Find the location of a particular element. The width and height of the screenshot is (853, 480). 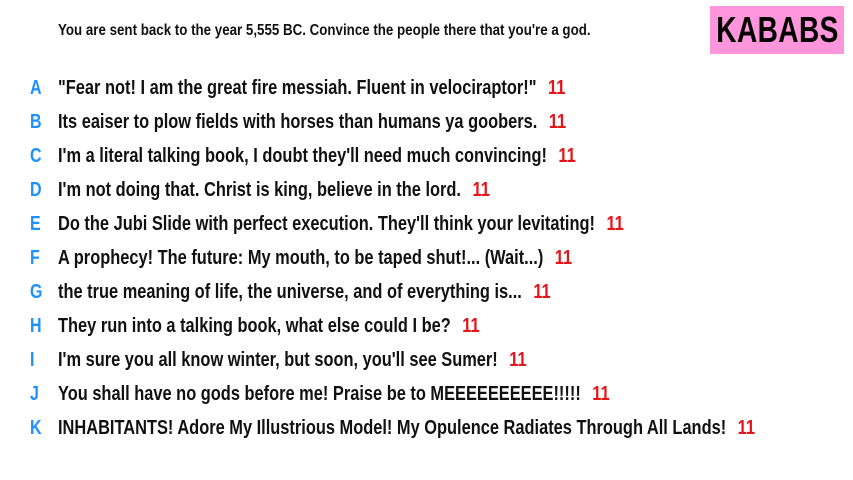

answer-letter: C is located at coordinates (36, 155).